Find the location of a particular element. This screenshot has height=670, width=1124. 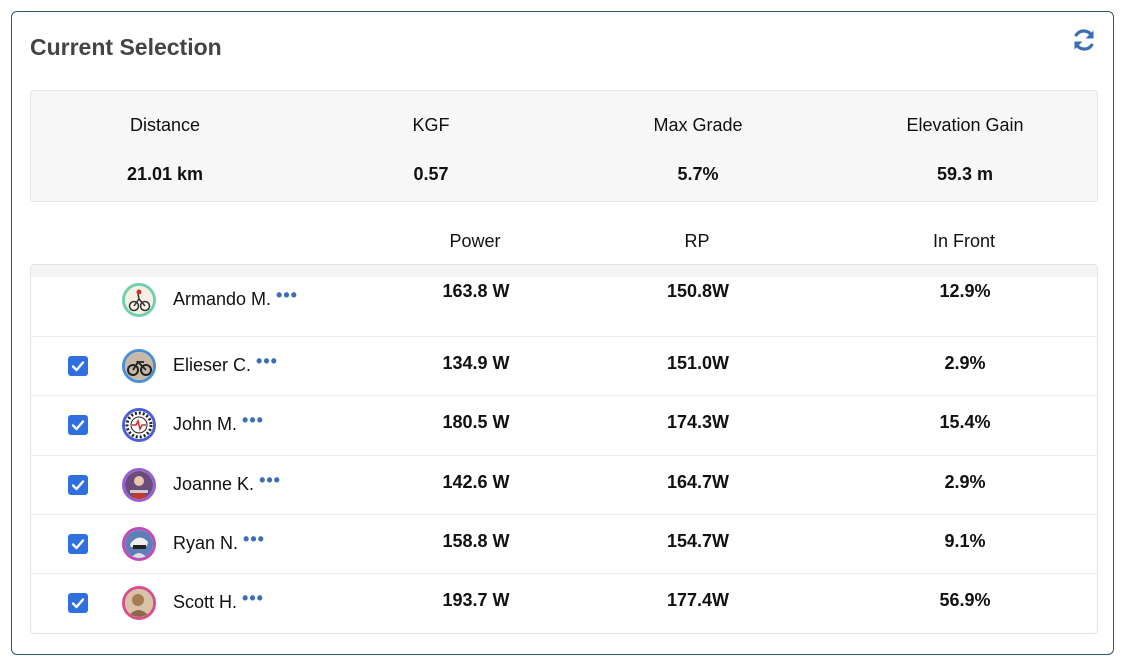

column-header-power: Power is located at coordinates (475, 241).